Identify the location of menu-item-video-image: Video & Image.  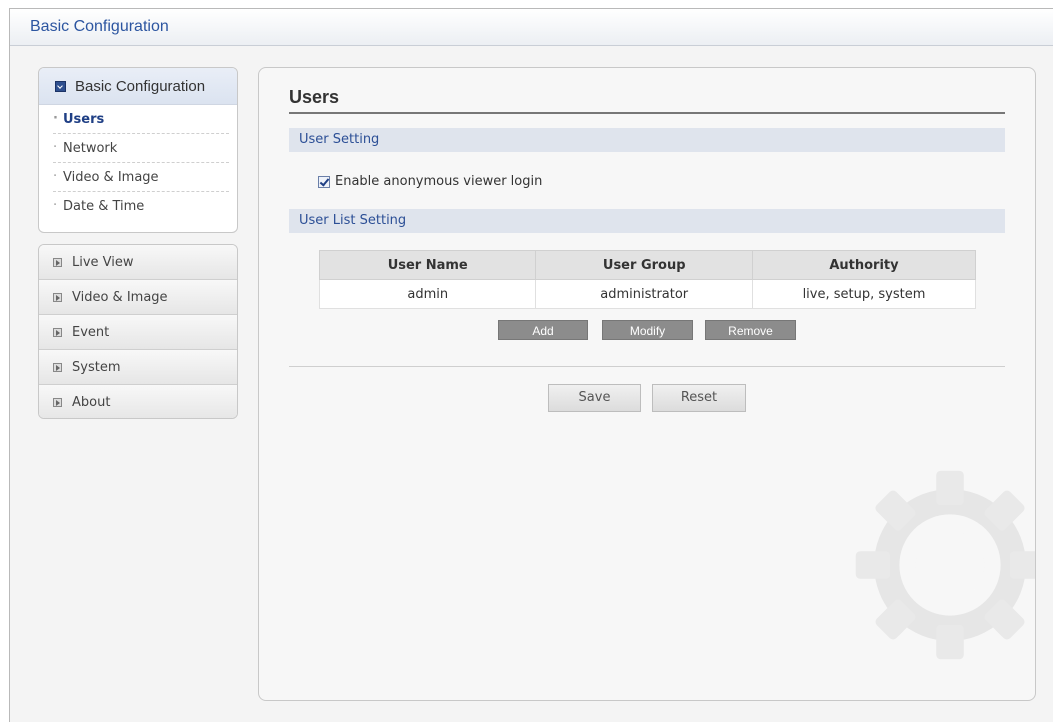
(138, 297).